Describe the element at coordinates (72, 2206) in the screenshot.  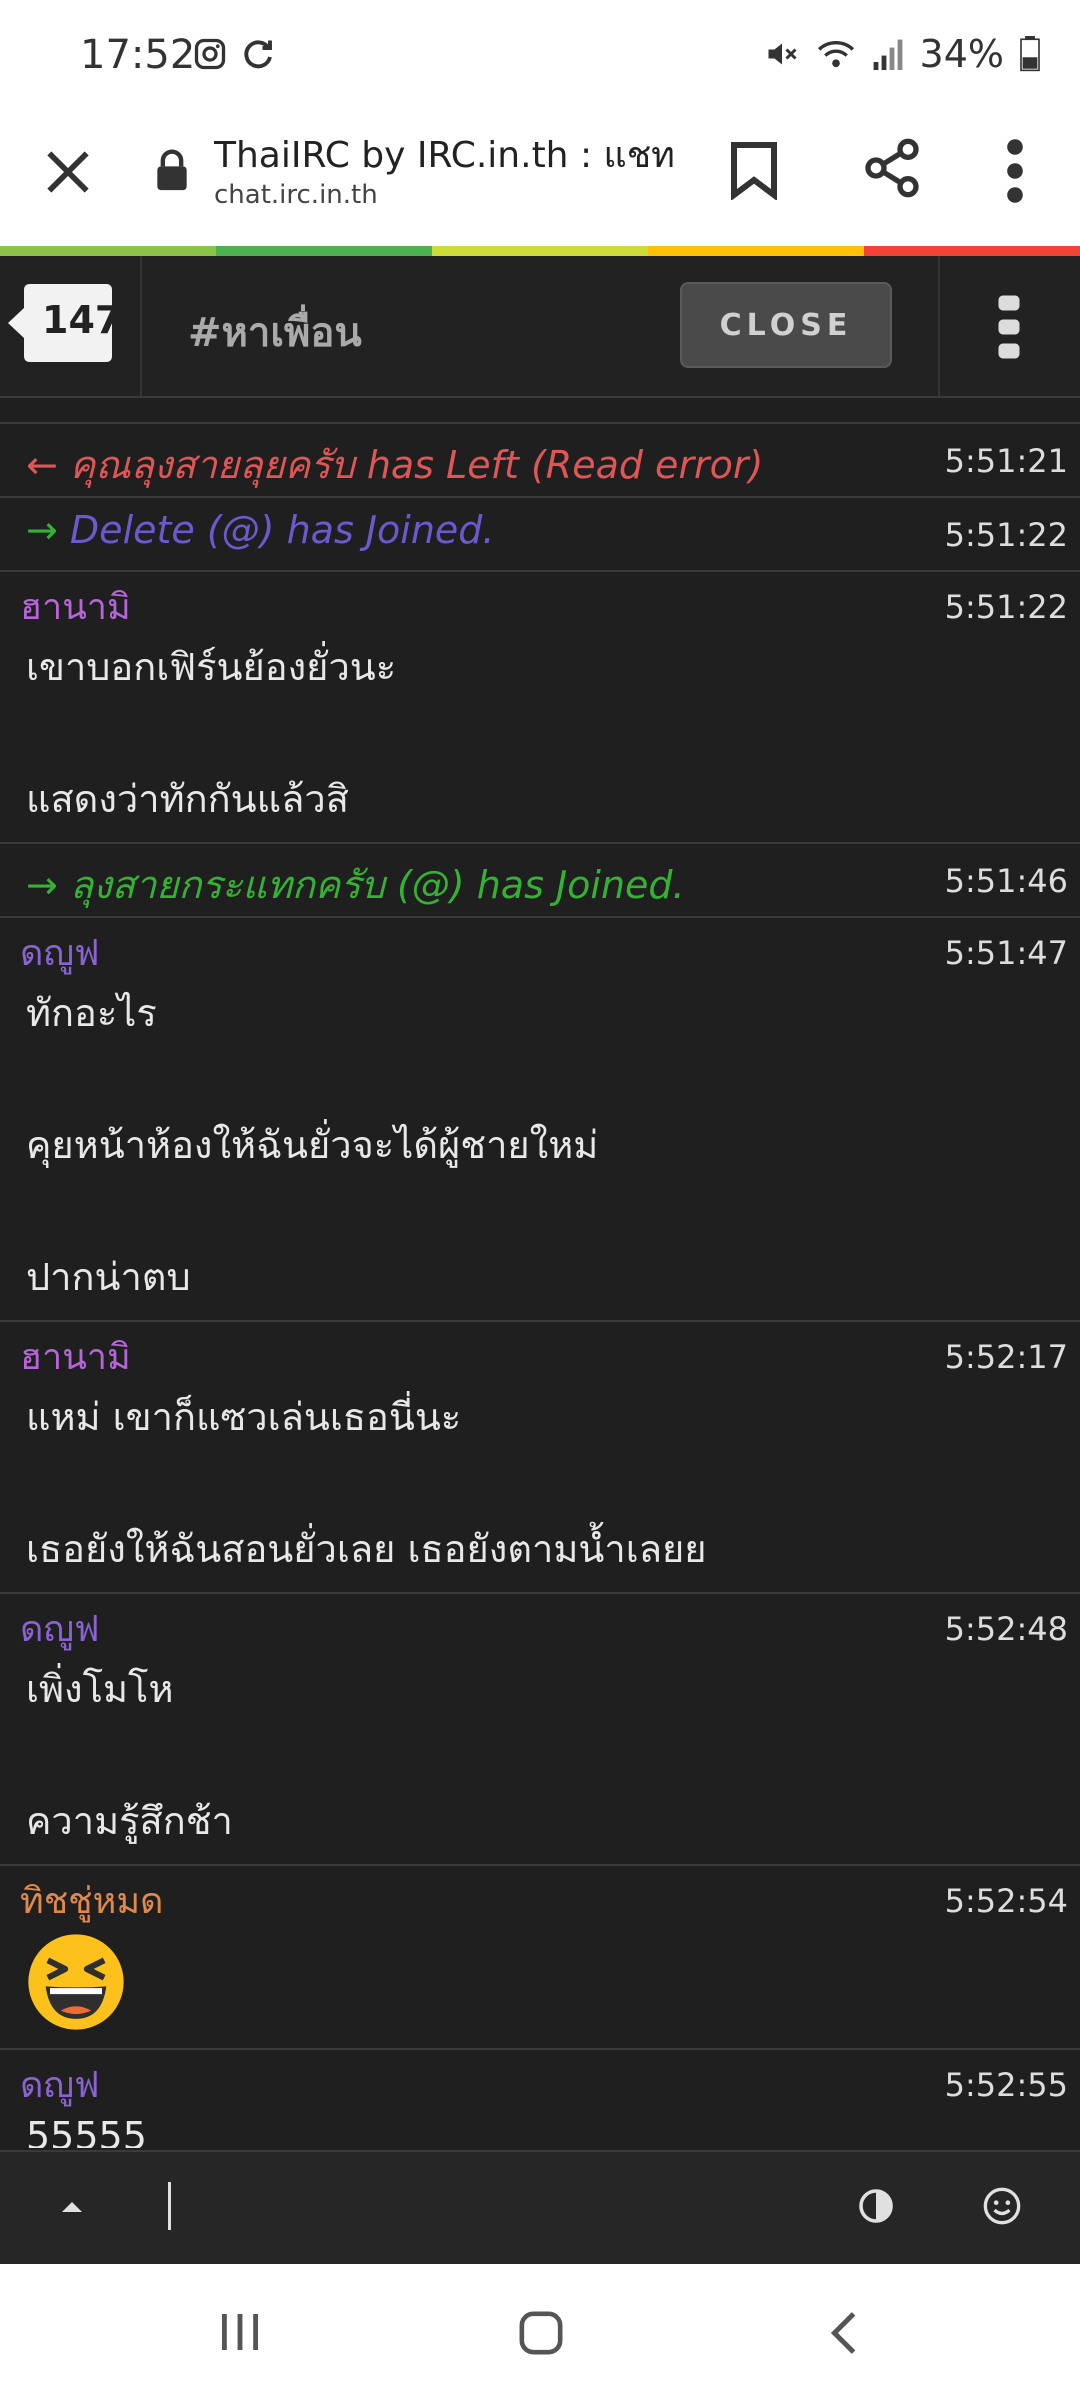
I see `expand-up-icon` at that location.